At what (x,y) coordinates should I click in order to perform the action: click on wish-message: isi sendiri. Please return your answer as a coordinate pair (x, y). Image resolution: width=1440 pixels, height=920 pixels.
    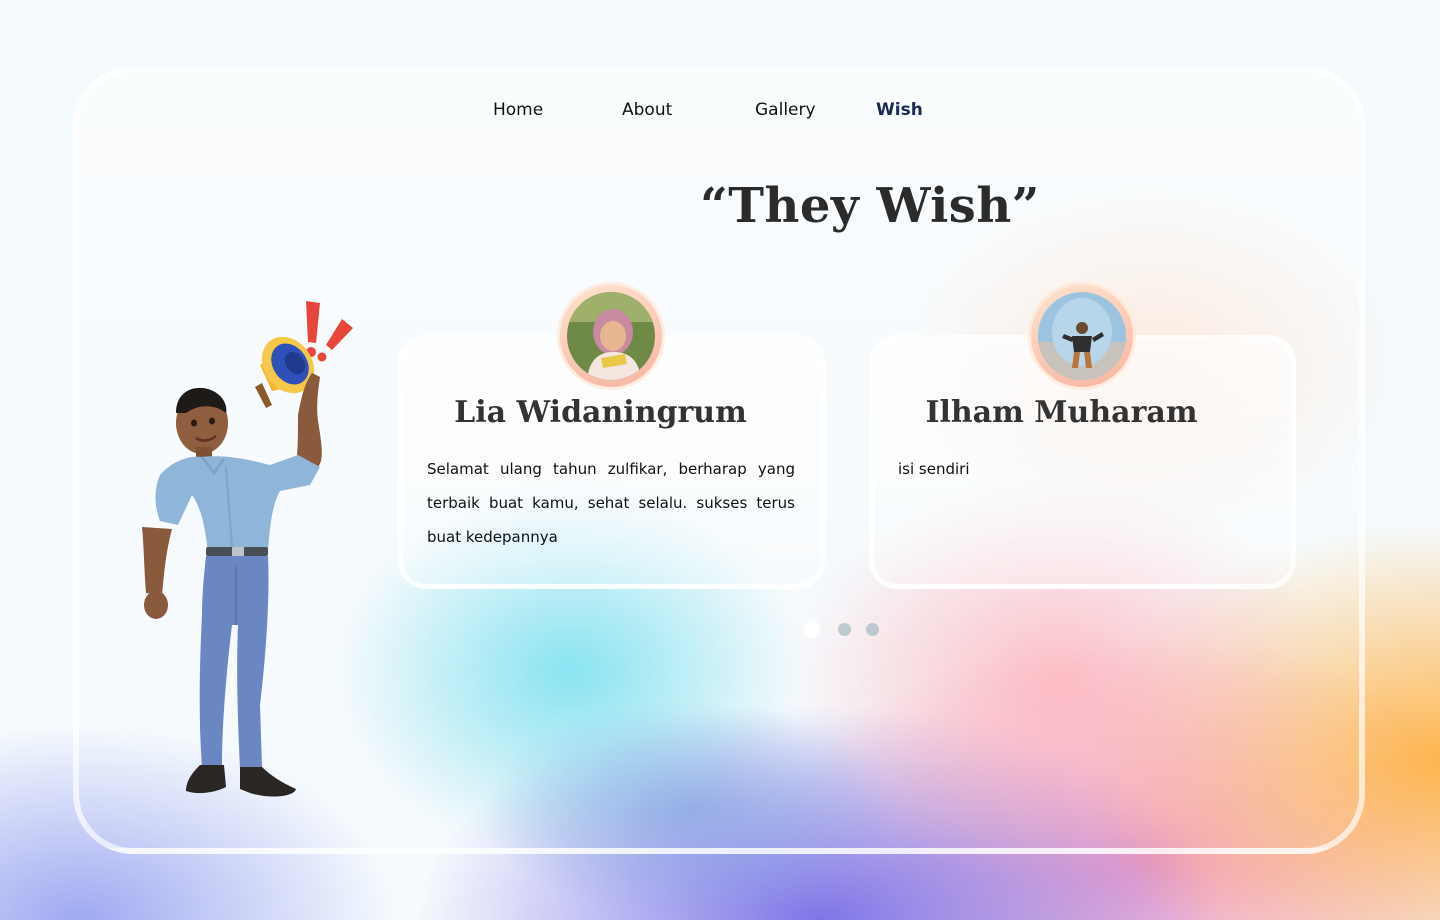
    Looking at the image, I should click on (934, 469).